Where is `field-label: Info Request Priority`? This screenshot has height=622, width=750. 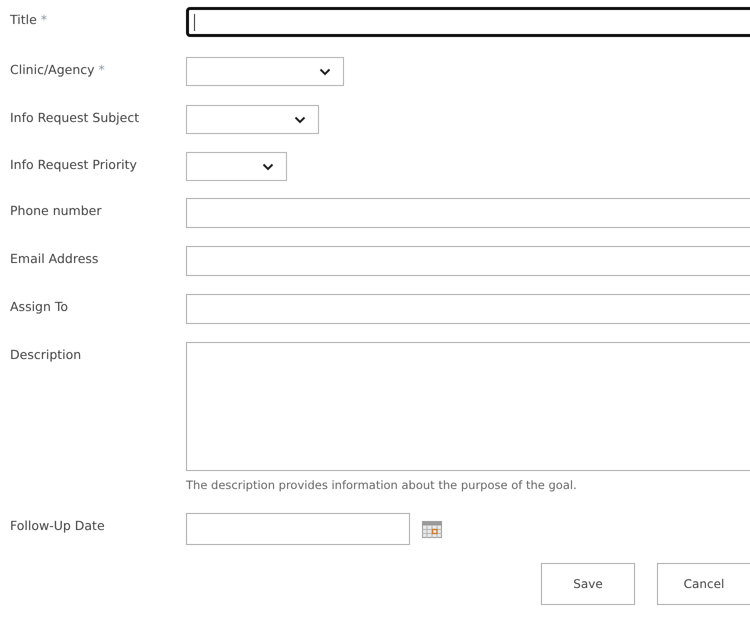
field-label: Info Request Priority is located at coordinates (73, 164).